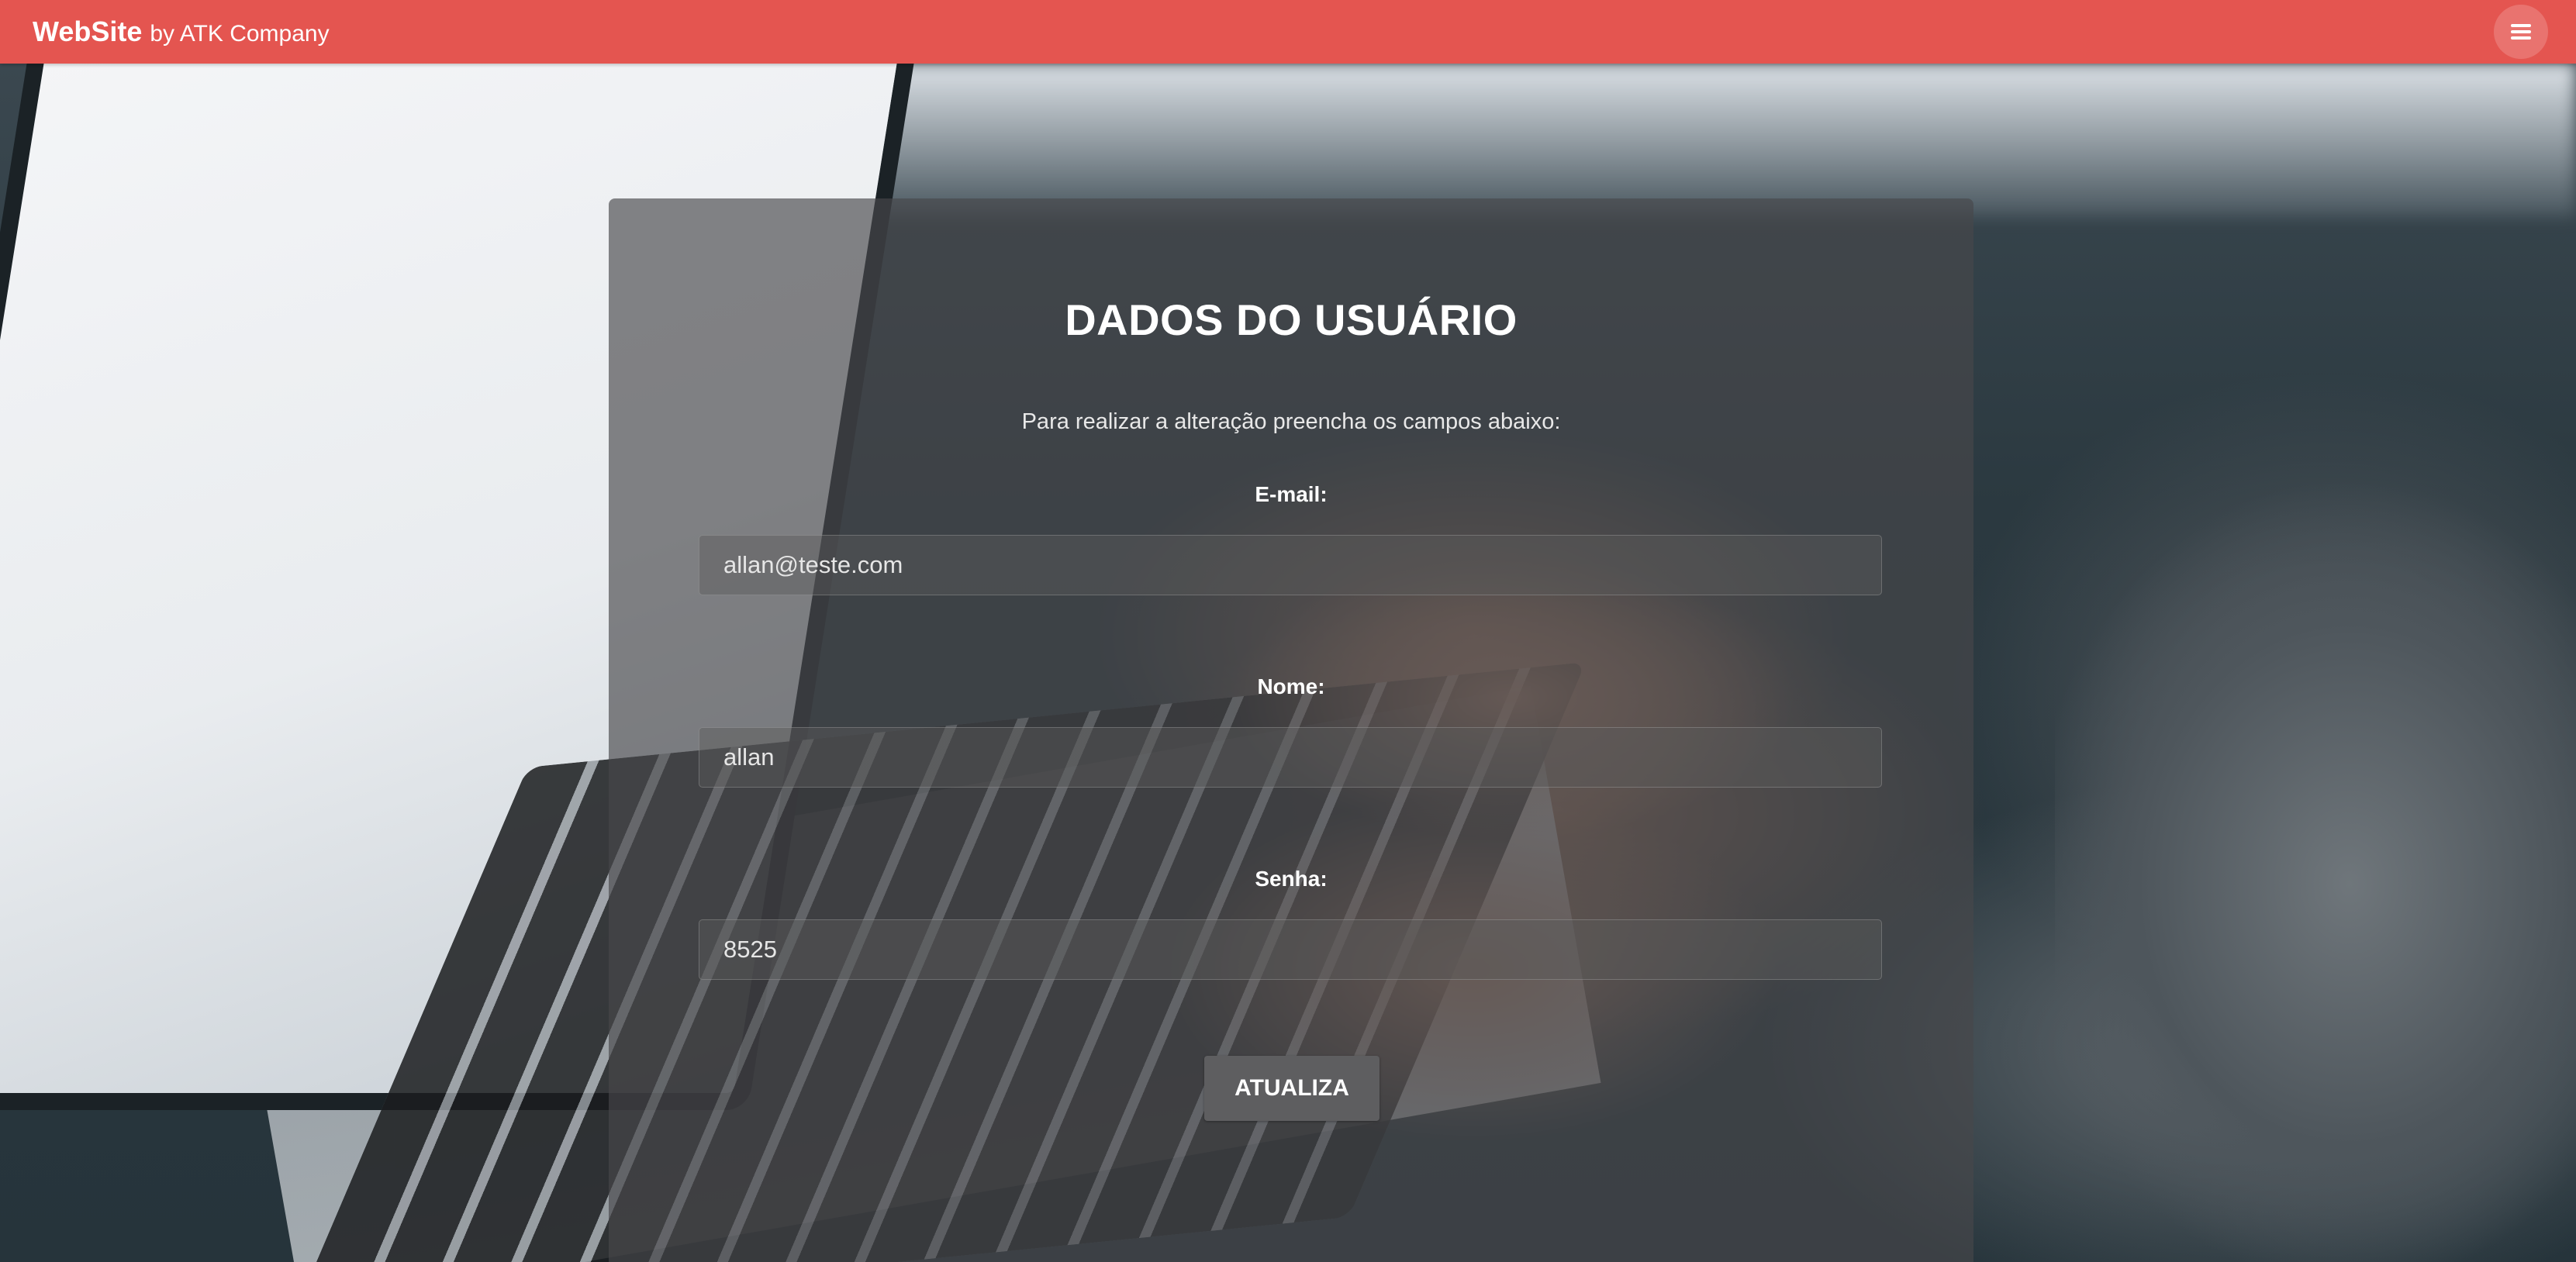  What do you see at coordinates (1714, 139) in the screenshot?
I see `background-monitor-glow` at bounding box center [1714, 139].